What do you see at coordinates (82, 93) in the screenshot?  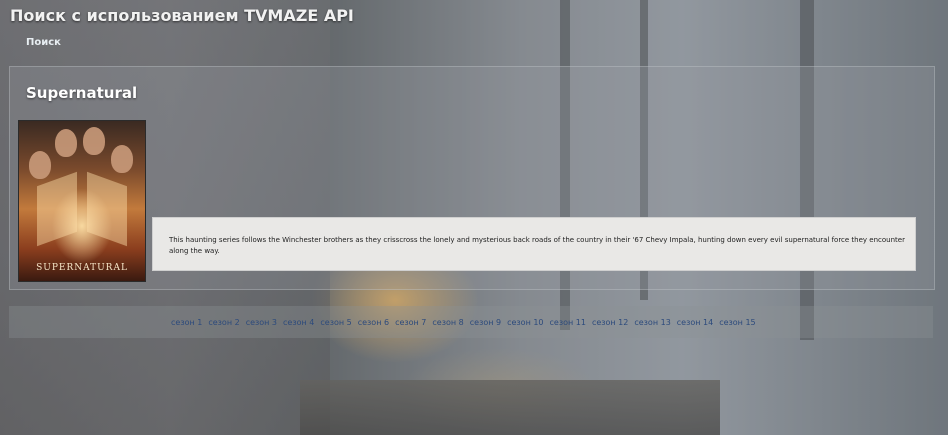 I see `show-title: Supernatural` at bounding box center [82, 93].